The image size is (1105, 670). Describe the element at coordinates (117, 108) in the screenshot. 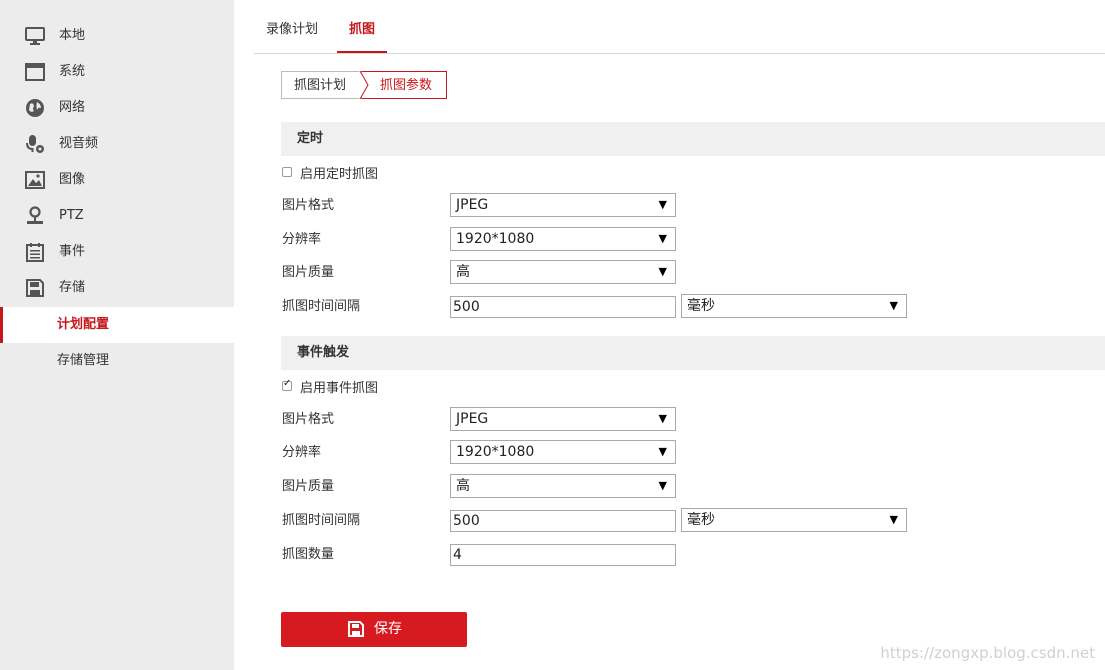

I see `sidebar-item-network: 网络` at that location.